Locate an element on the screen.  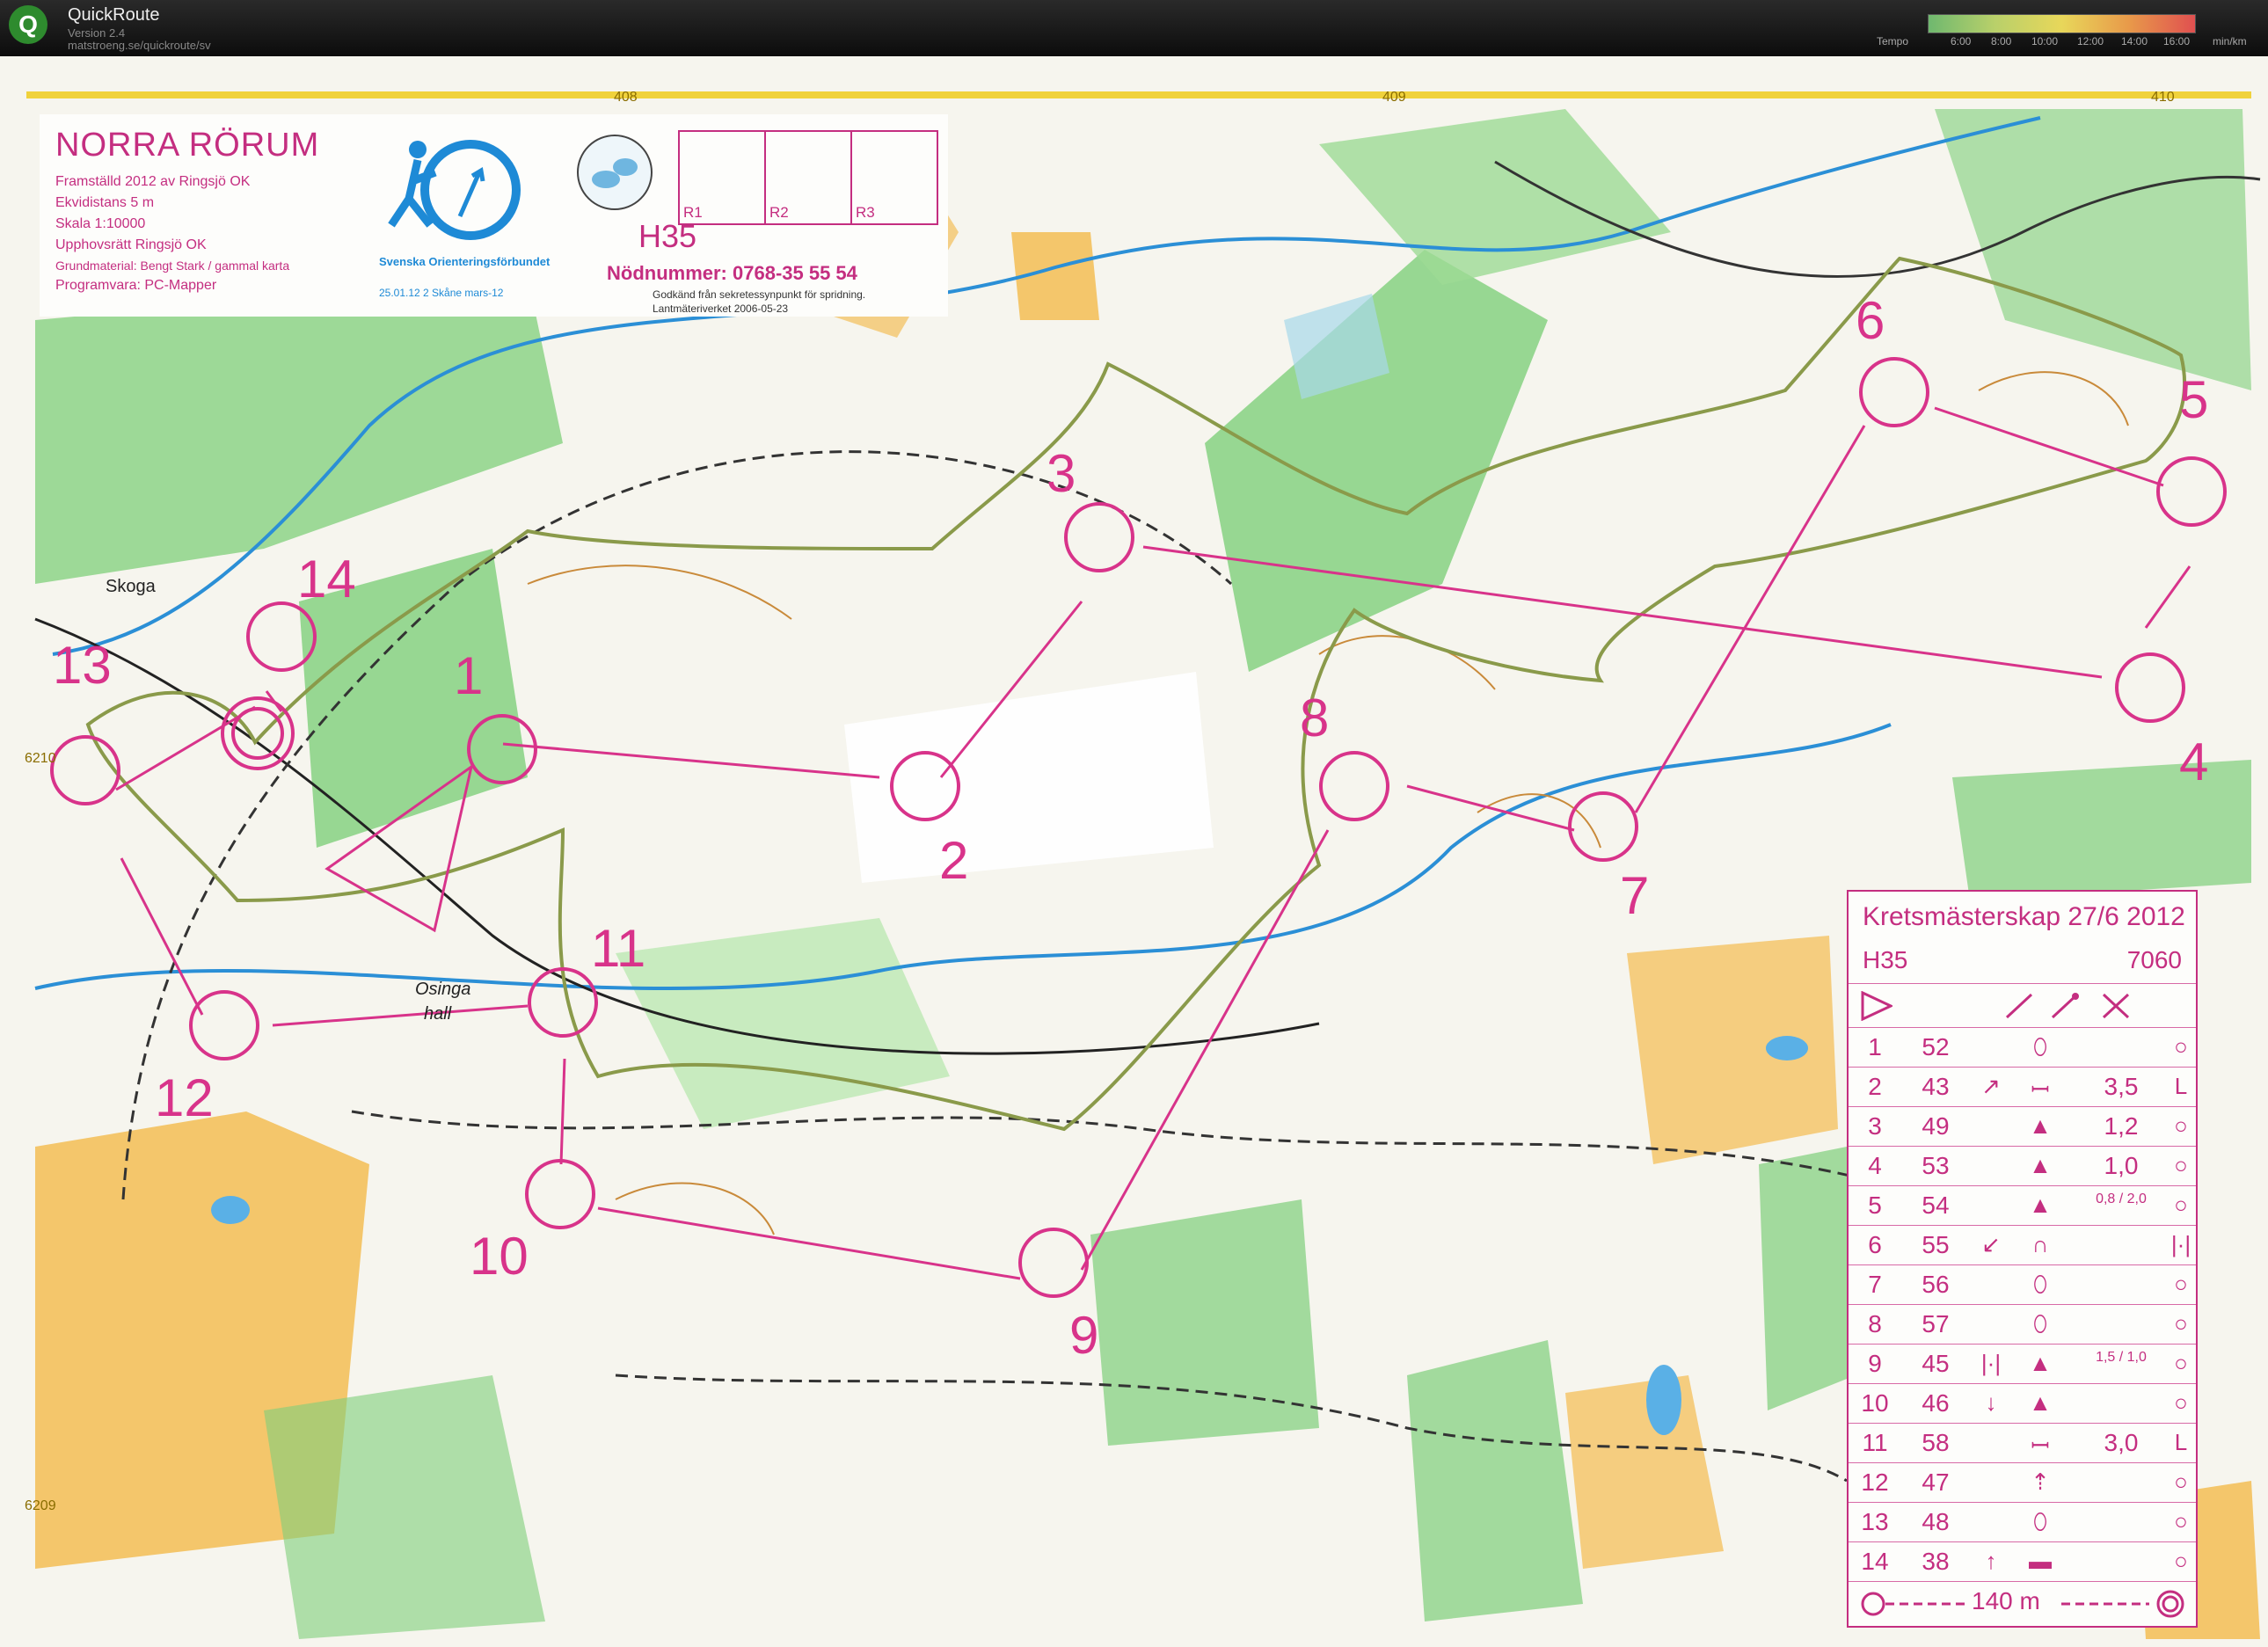
tempo-tick: 6:00 is located at coordinates (1961, 41).